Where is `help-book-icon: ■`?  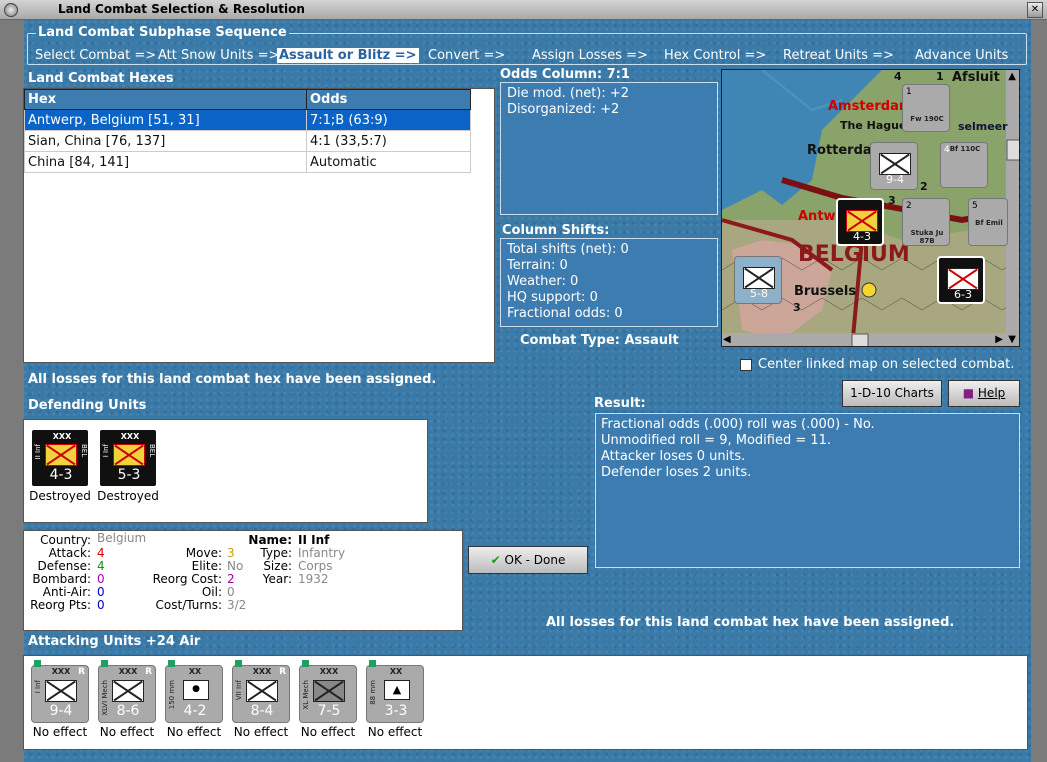
help-book-icon: ■ is located at coordinates (968, 393).